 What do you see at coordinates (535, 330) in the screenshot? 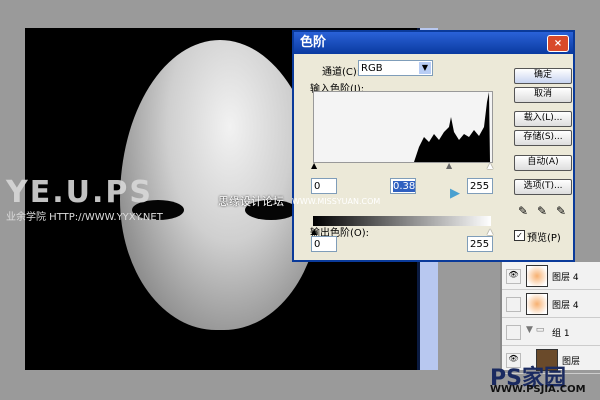
I see `folder-icon: ▼ ▭` at bounding box center [535, 330].